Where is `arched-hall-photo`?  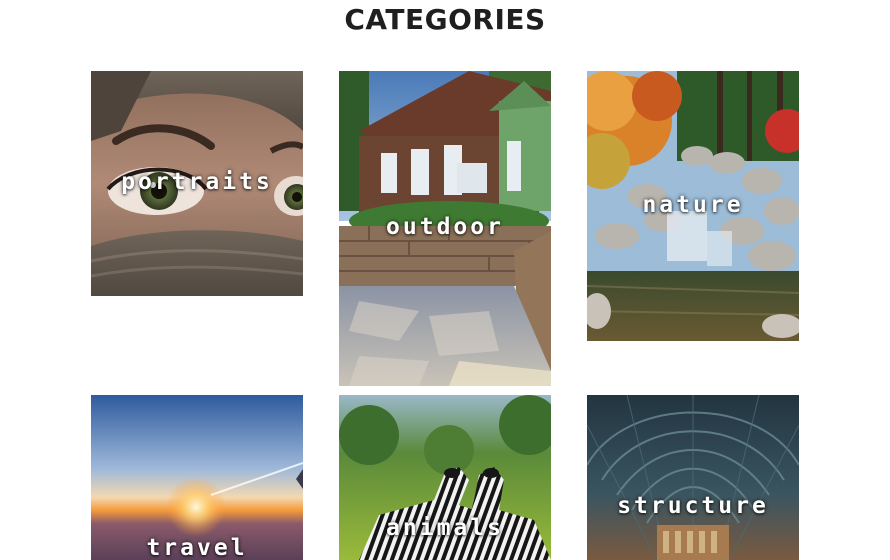
arched-hall-photo is located at coordinates (693, 477).